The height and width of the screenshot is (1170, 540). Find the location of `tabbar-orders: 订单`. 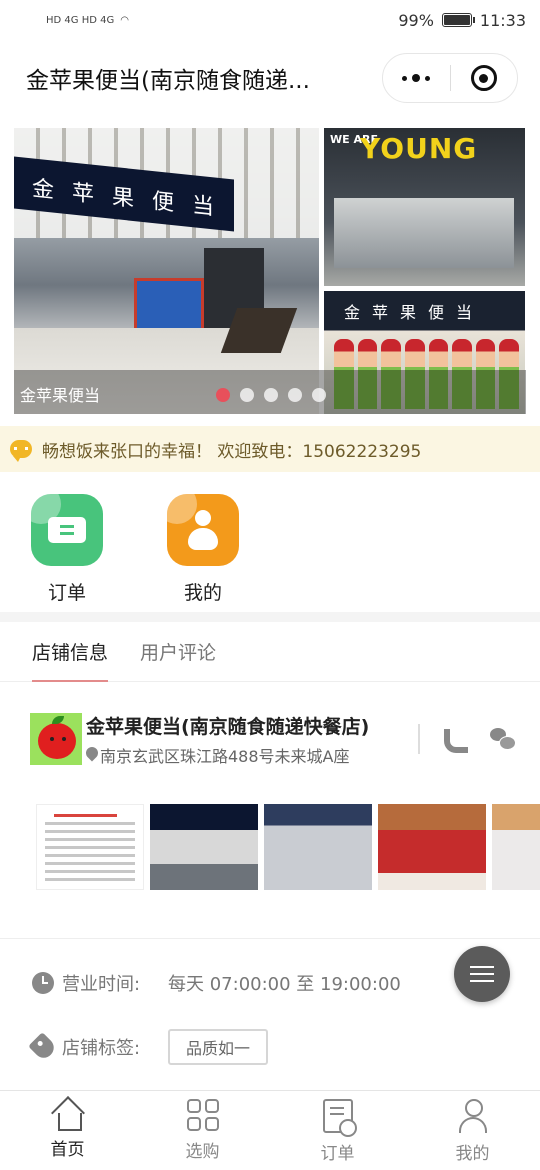

tabbar-orders: 订单 is located at coordinates (337, 1130).